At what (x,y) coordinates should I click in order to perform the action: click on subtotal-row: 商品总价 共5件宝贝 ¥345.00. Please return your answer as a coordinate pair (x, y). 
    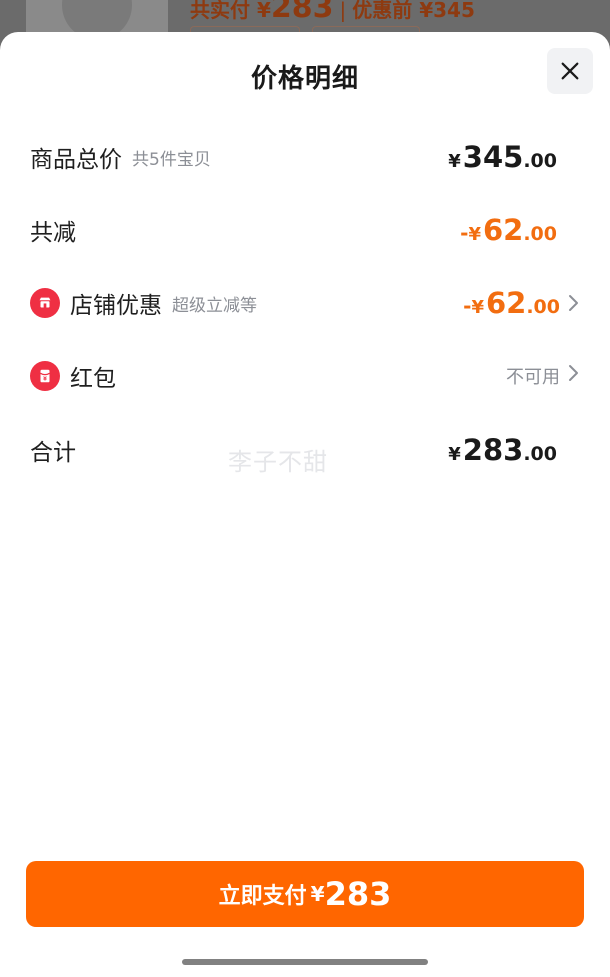
    Looking at the image, I should click on (305, 157).